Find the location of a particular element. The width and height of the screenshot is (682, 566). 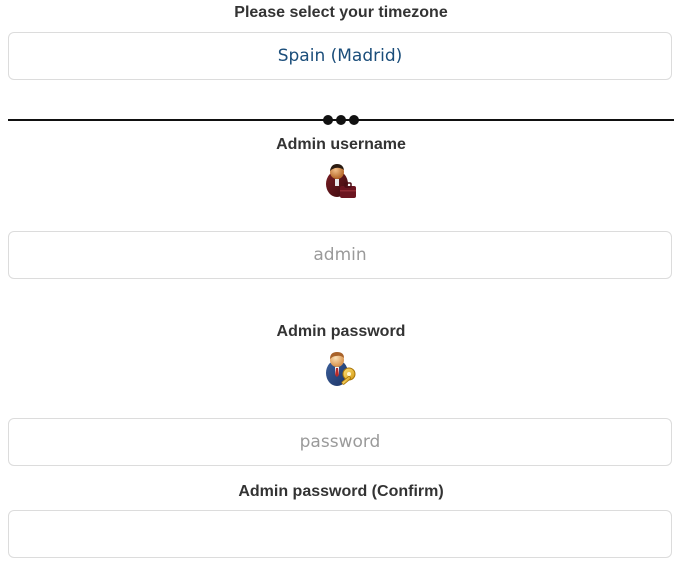

admin-password-field is located at coordinates (340, 442).